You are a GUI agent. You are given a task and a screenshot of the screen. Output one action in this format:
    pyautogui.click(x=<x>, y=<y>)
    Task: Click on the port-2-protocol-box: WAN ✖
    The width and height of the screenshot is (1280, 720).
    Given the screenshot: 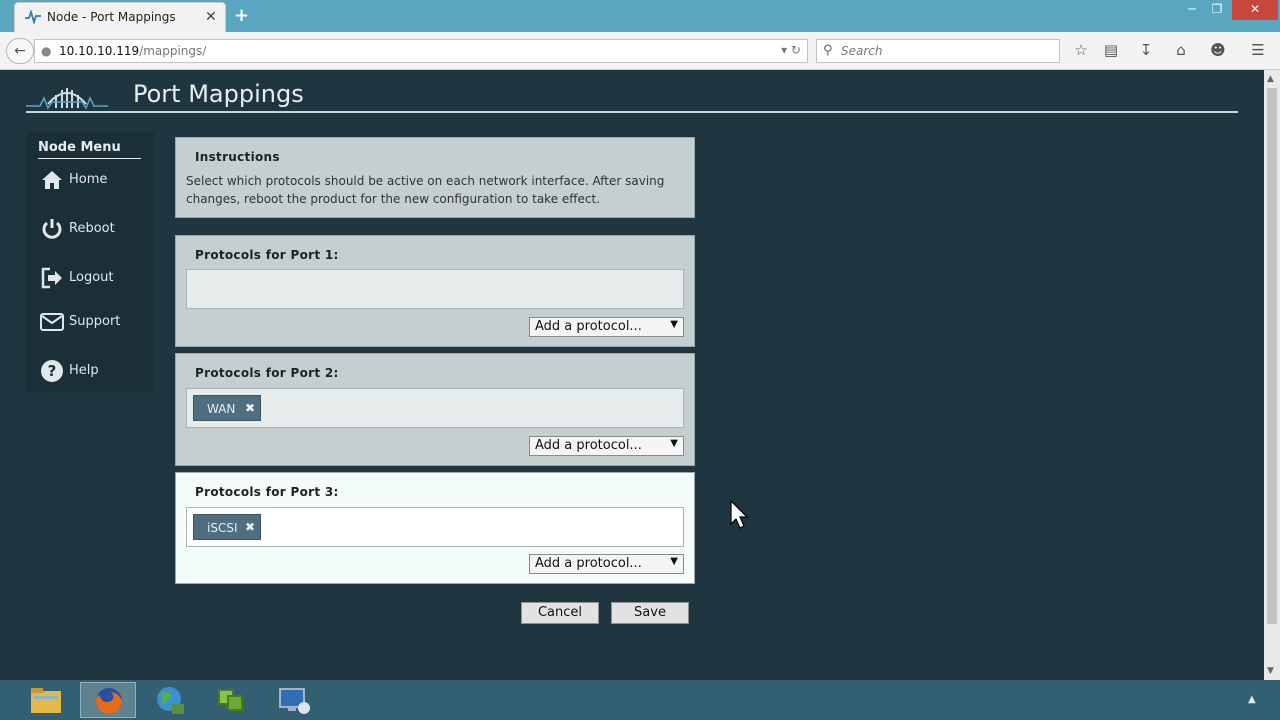 What is the action you would take?
    pyautogui.click(x=435, y=408)
    